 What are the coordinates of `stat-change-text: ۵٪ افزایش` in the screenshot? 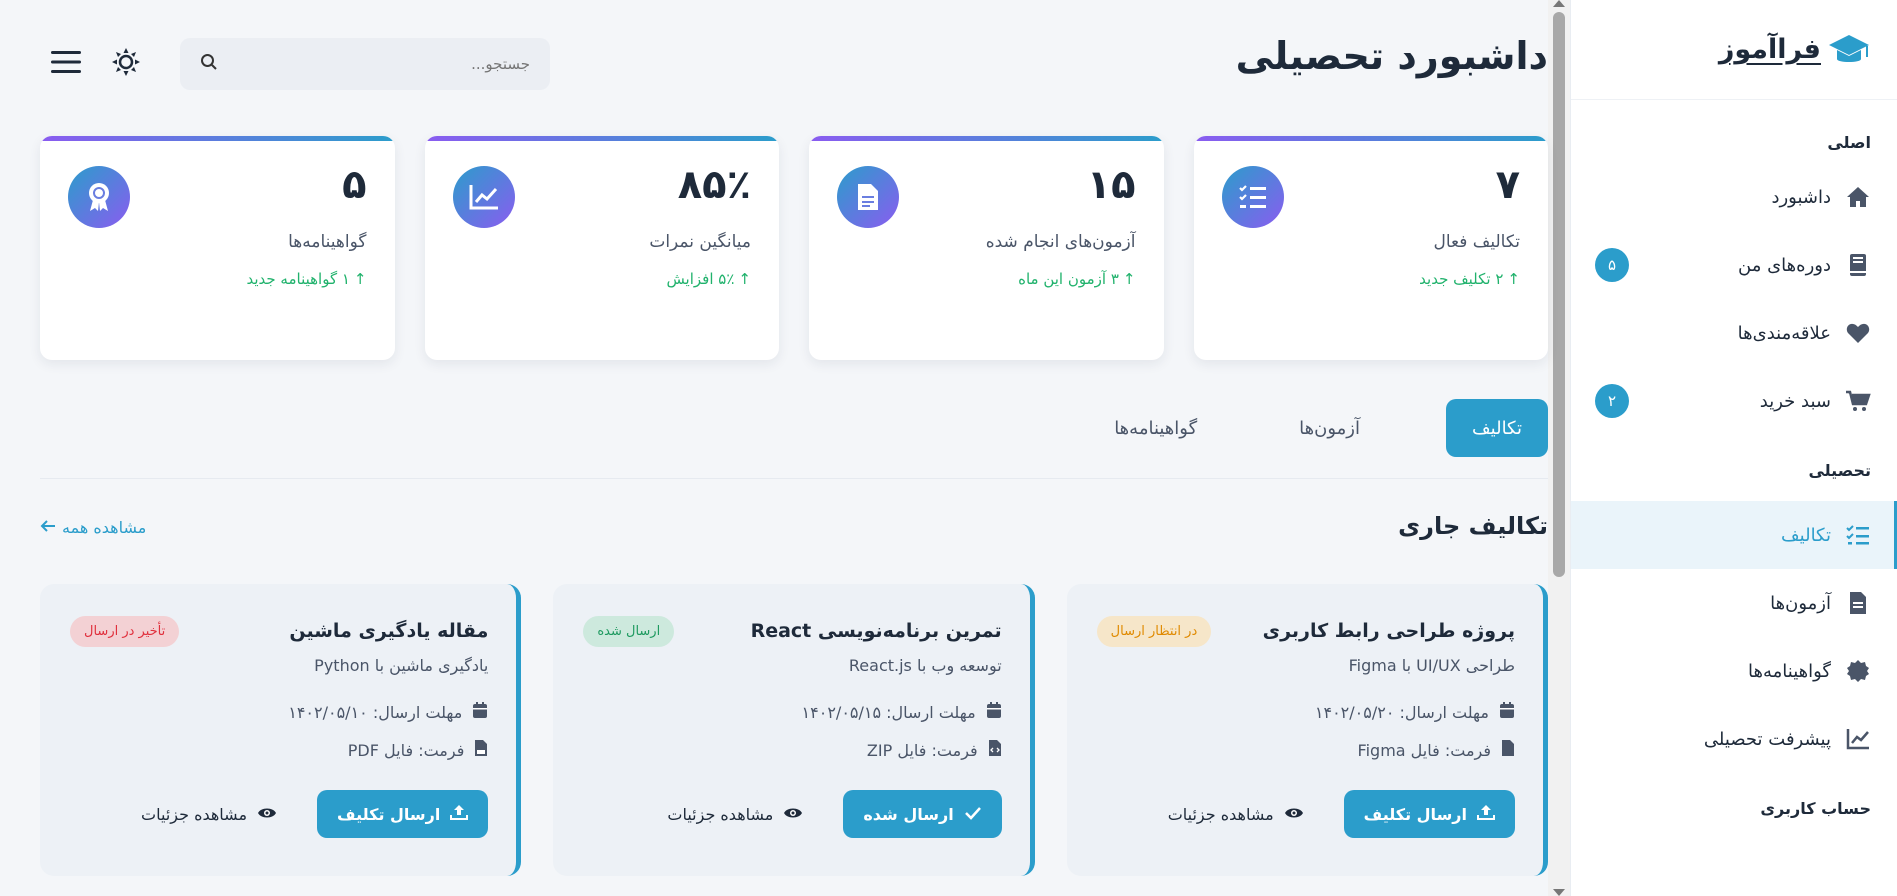 It's located at (700, 279).